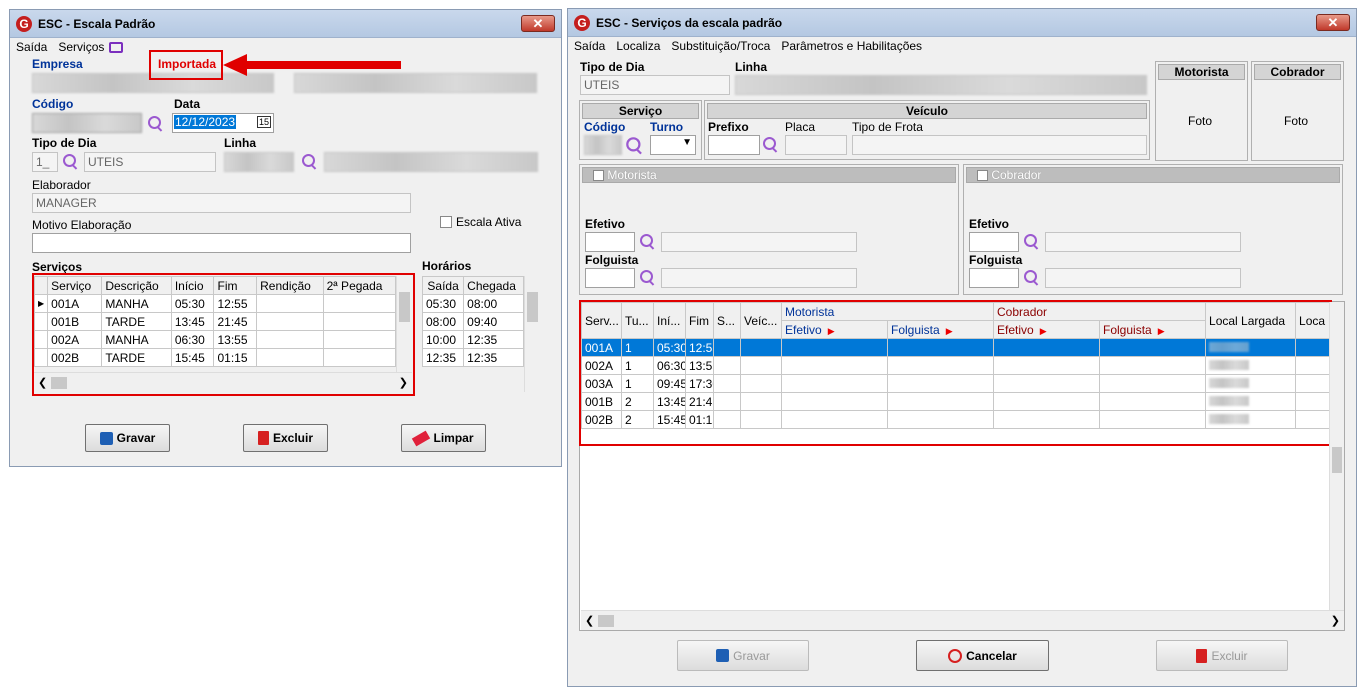 The width and height of the screenshot is (1364, 695). I want to click on limpar-button: Limpar, so click(443, 438).